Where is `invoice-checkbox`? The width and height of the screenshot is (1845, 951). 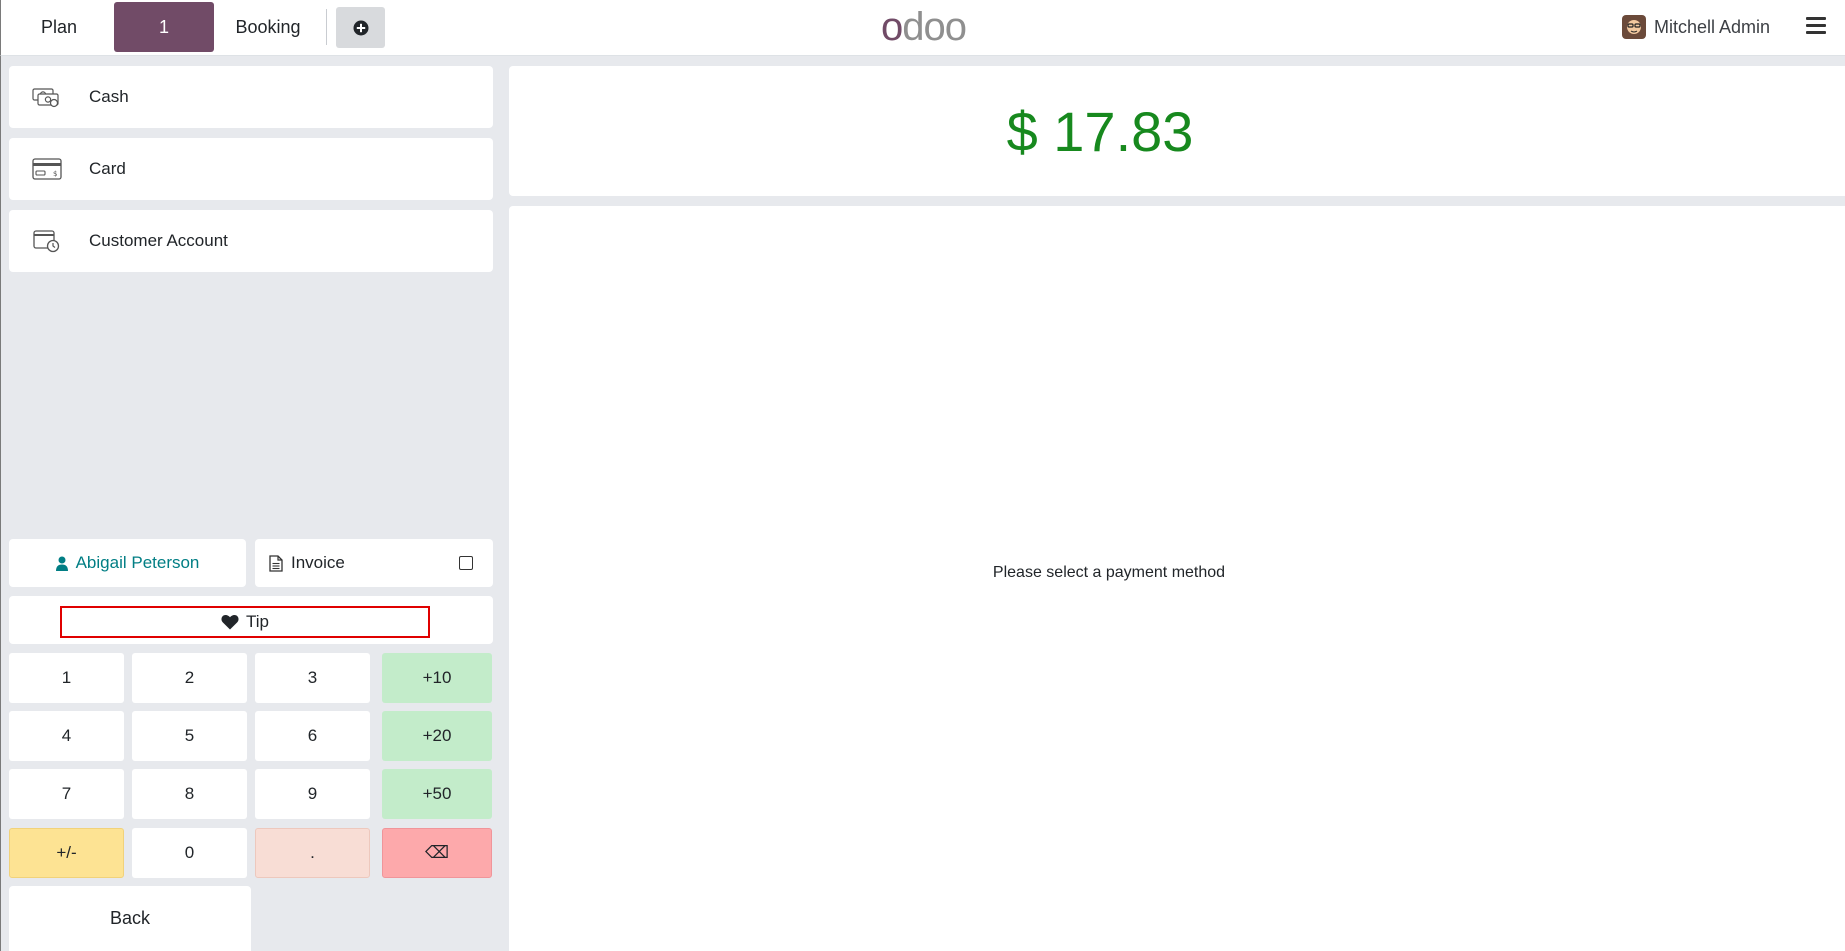 invoice-checkbox is located at coordinates (466, 563).